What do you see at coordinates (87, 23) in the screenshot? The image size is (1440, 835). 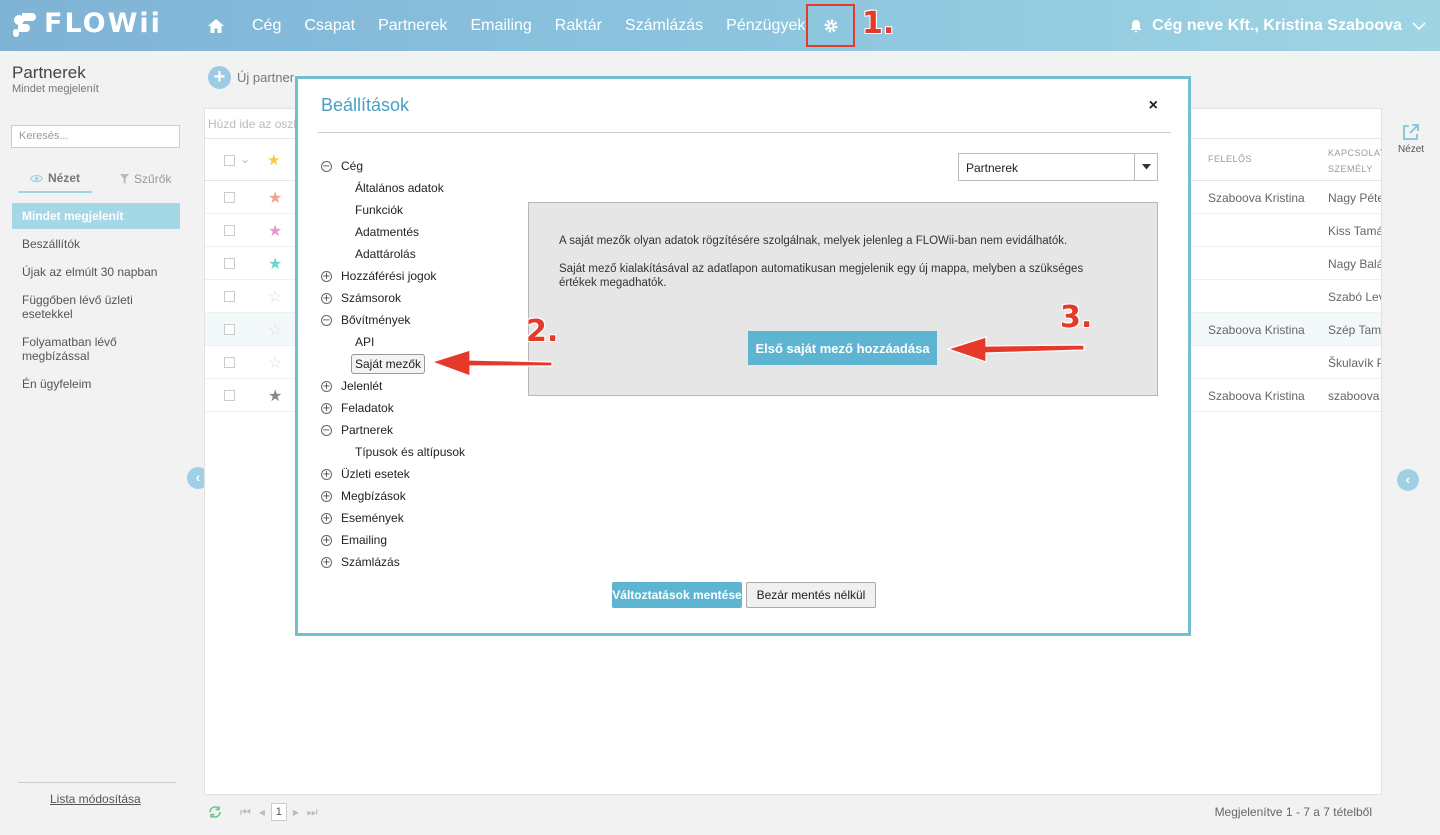 I see `flowii-logo: FLOWii` at bounding box center [87, 23].